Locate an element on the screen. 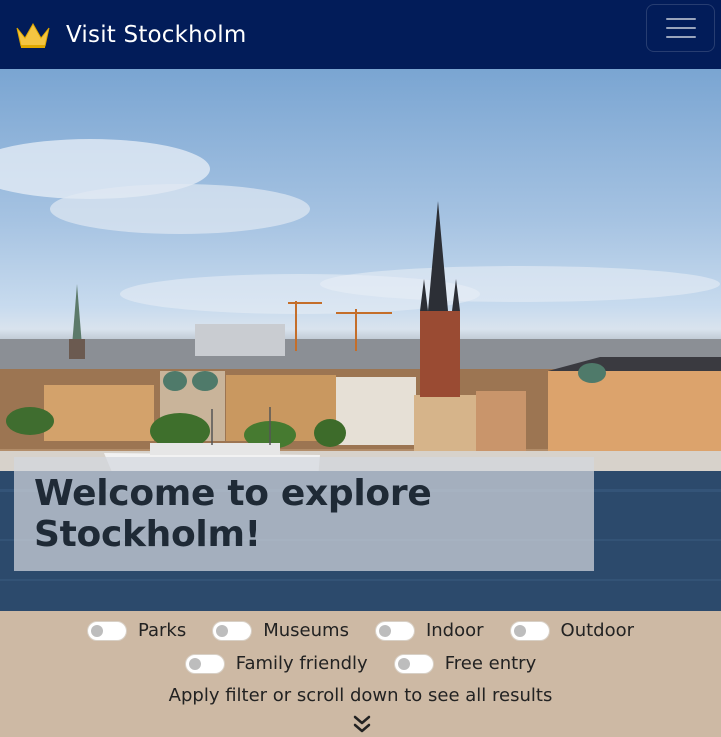 The width and height of the screenshot is (721, 737). welcome-heading: Welcome to explore Stockholm! is located at coordinates (233, 514).